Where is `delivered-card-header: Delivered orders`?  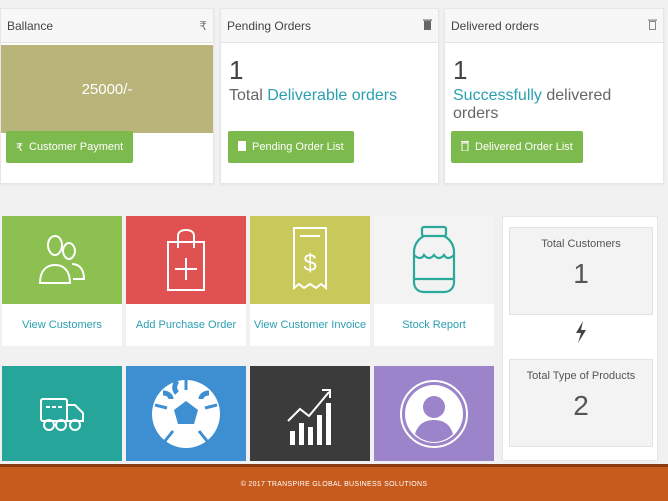
delivered-card-header: Delivered orders is located at coordinates (554, 26).